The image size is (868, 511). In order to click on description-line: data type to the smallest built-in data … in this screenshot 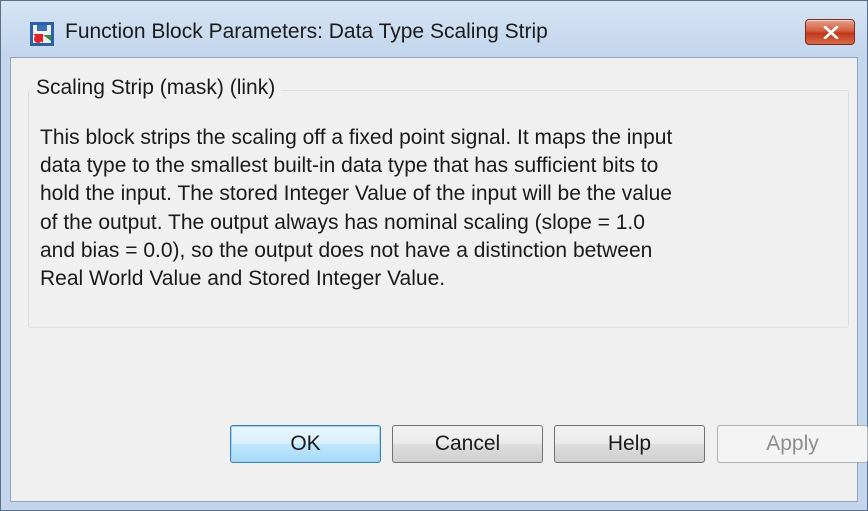, I will do `click(349, 166)`.